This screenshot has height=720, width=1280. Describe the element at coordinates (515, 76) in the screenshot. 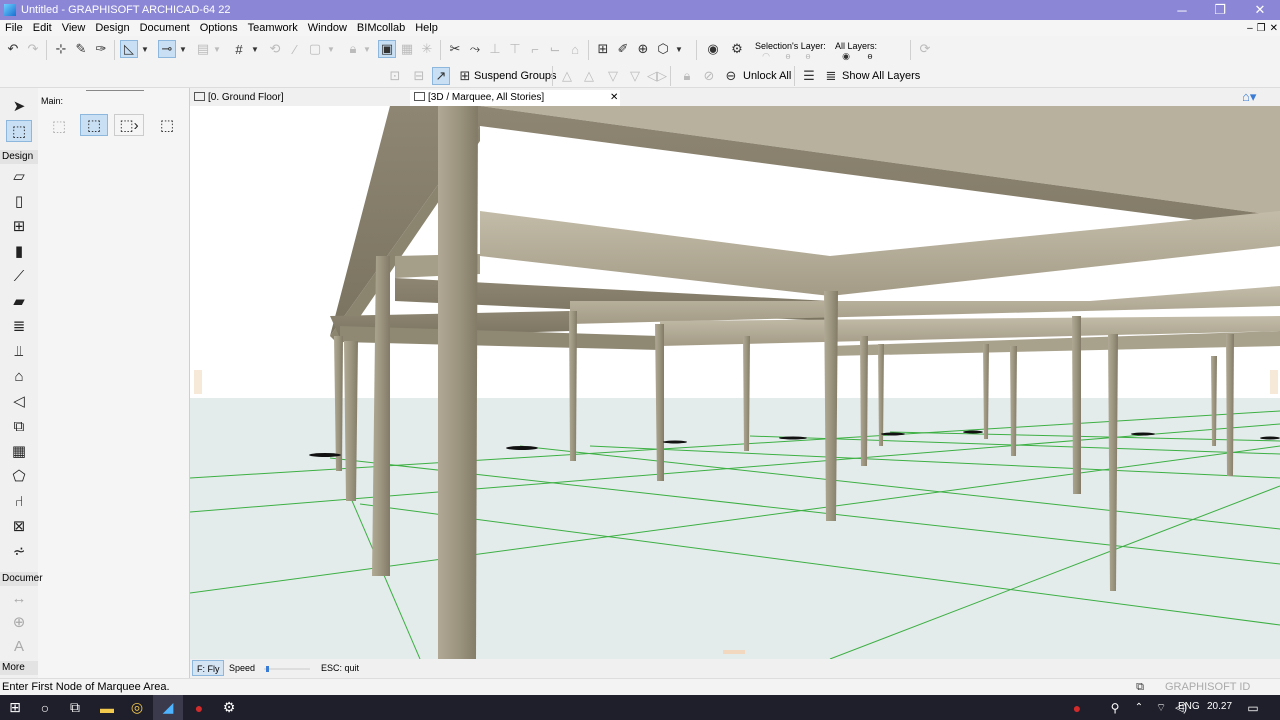

I see `suspend-groups-button: Suspend Groups` at that location.